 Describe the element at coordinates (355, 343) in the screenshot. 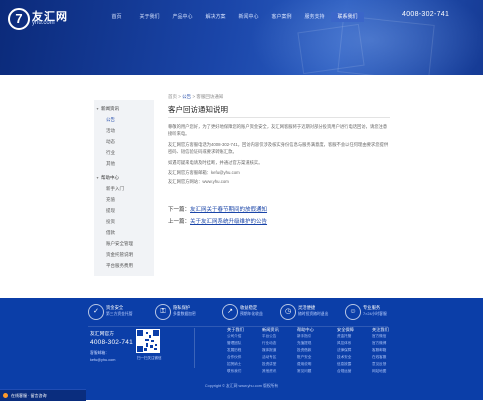

I see `footer-link: 风控体系` at that location.